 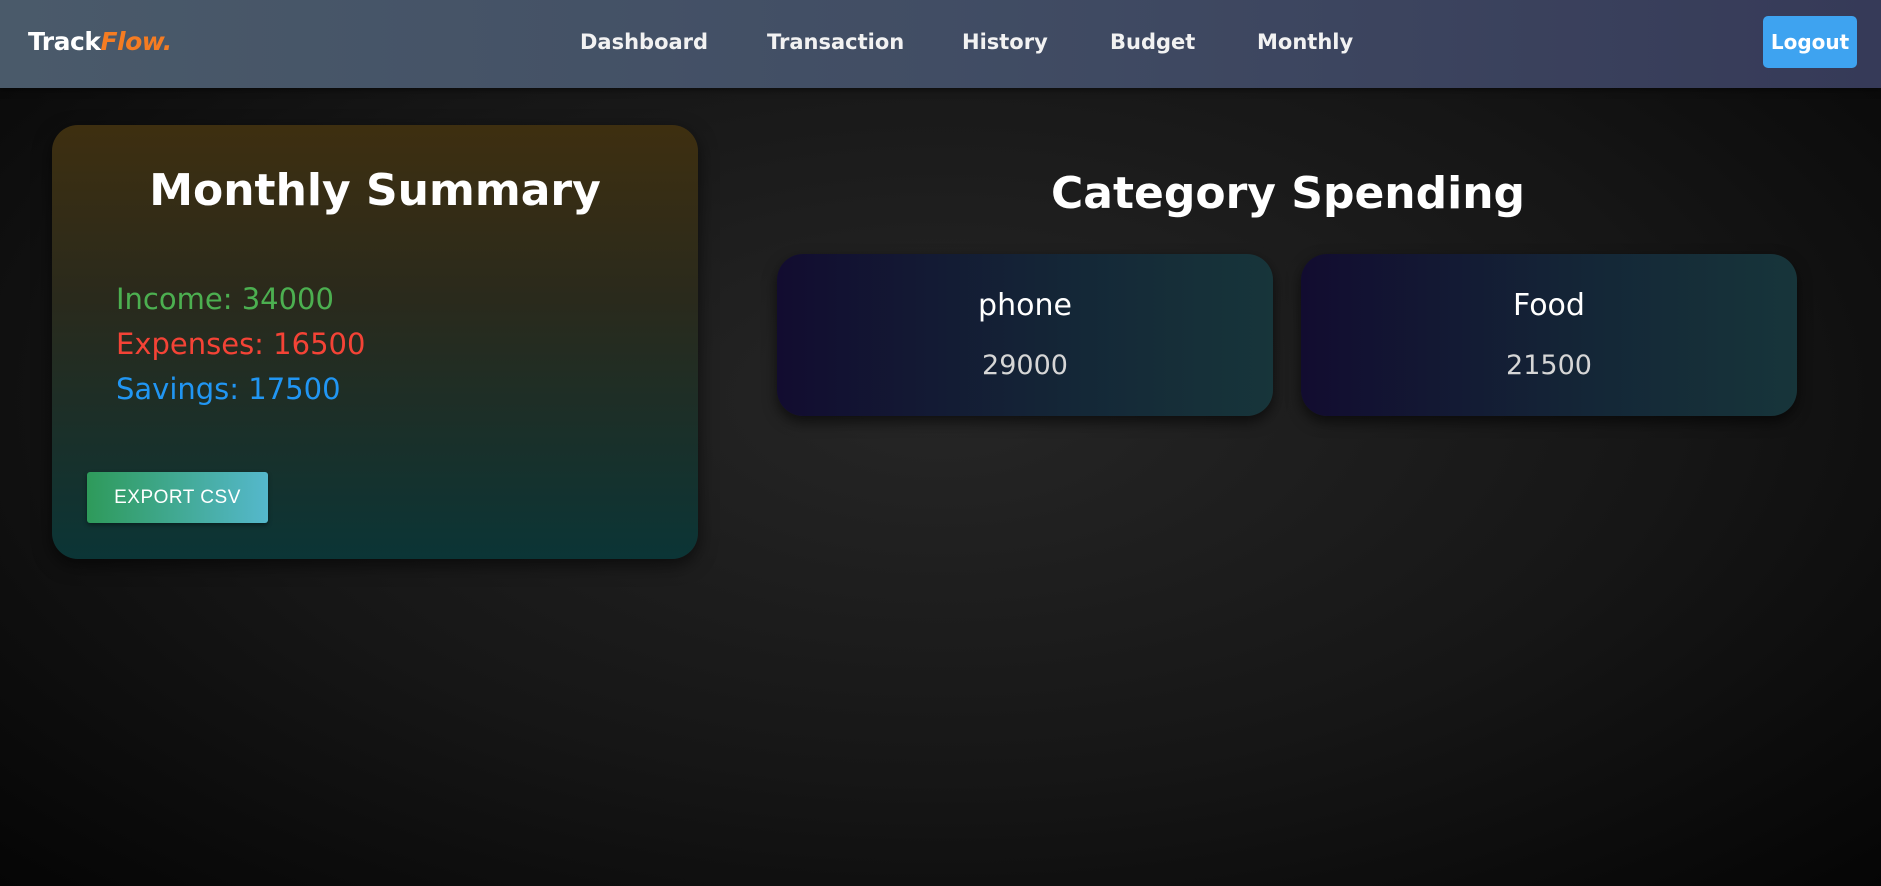 What do you see at coordinates (228, 389) in the screenshot?
I see `savings-stat: Savings: 17500` at bounding box center [228, 389].